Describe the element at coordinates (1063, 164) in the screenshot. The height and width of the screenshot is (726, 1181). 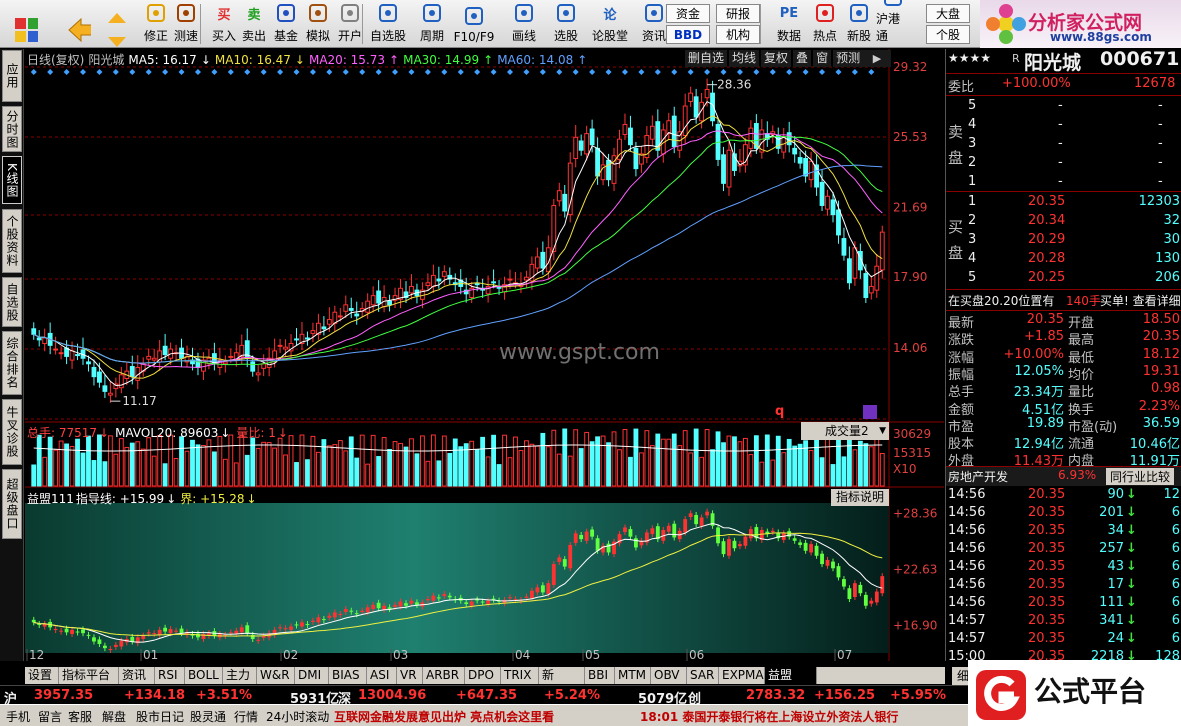
I see `sell-row: 2--` at that location.